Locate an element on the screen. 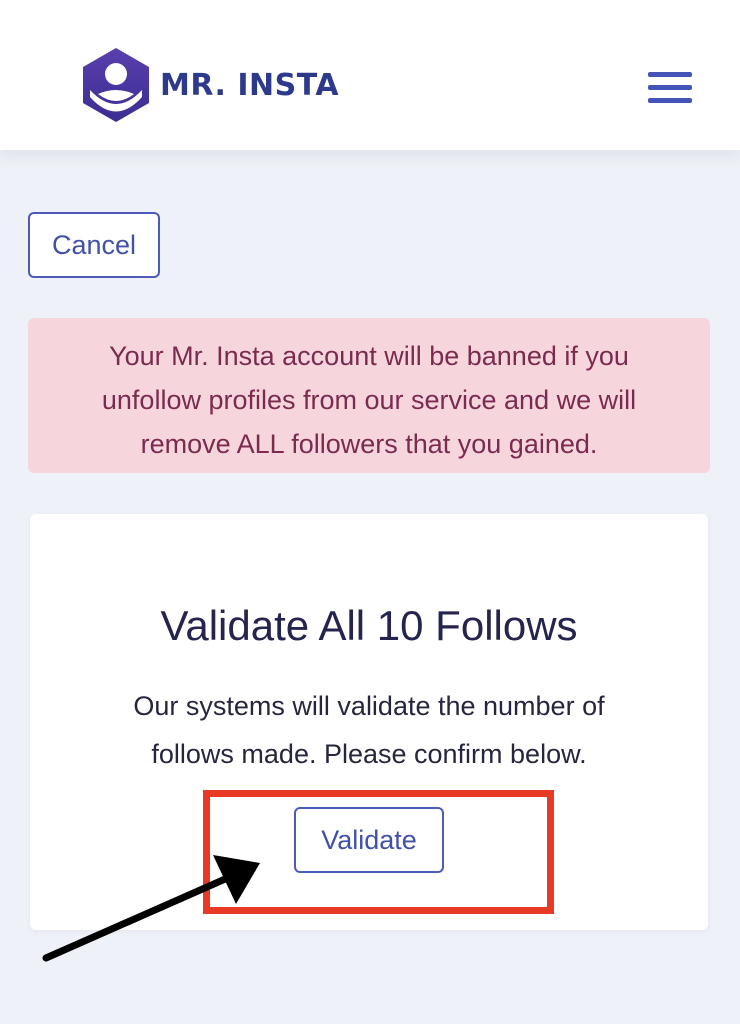 This screenshot has height=1024, width=740. hamburger-menu-icon is located at coordinates (670, 88).